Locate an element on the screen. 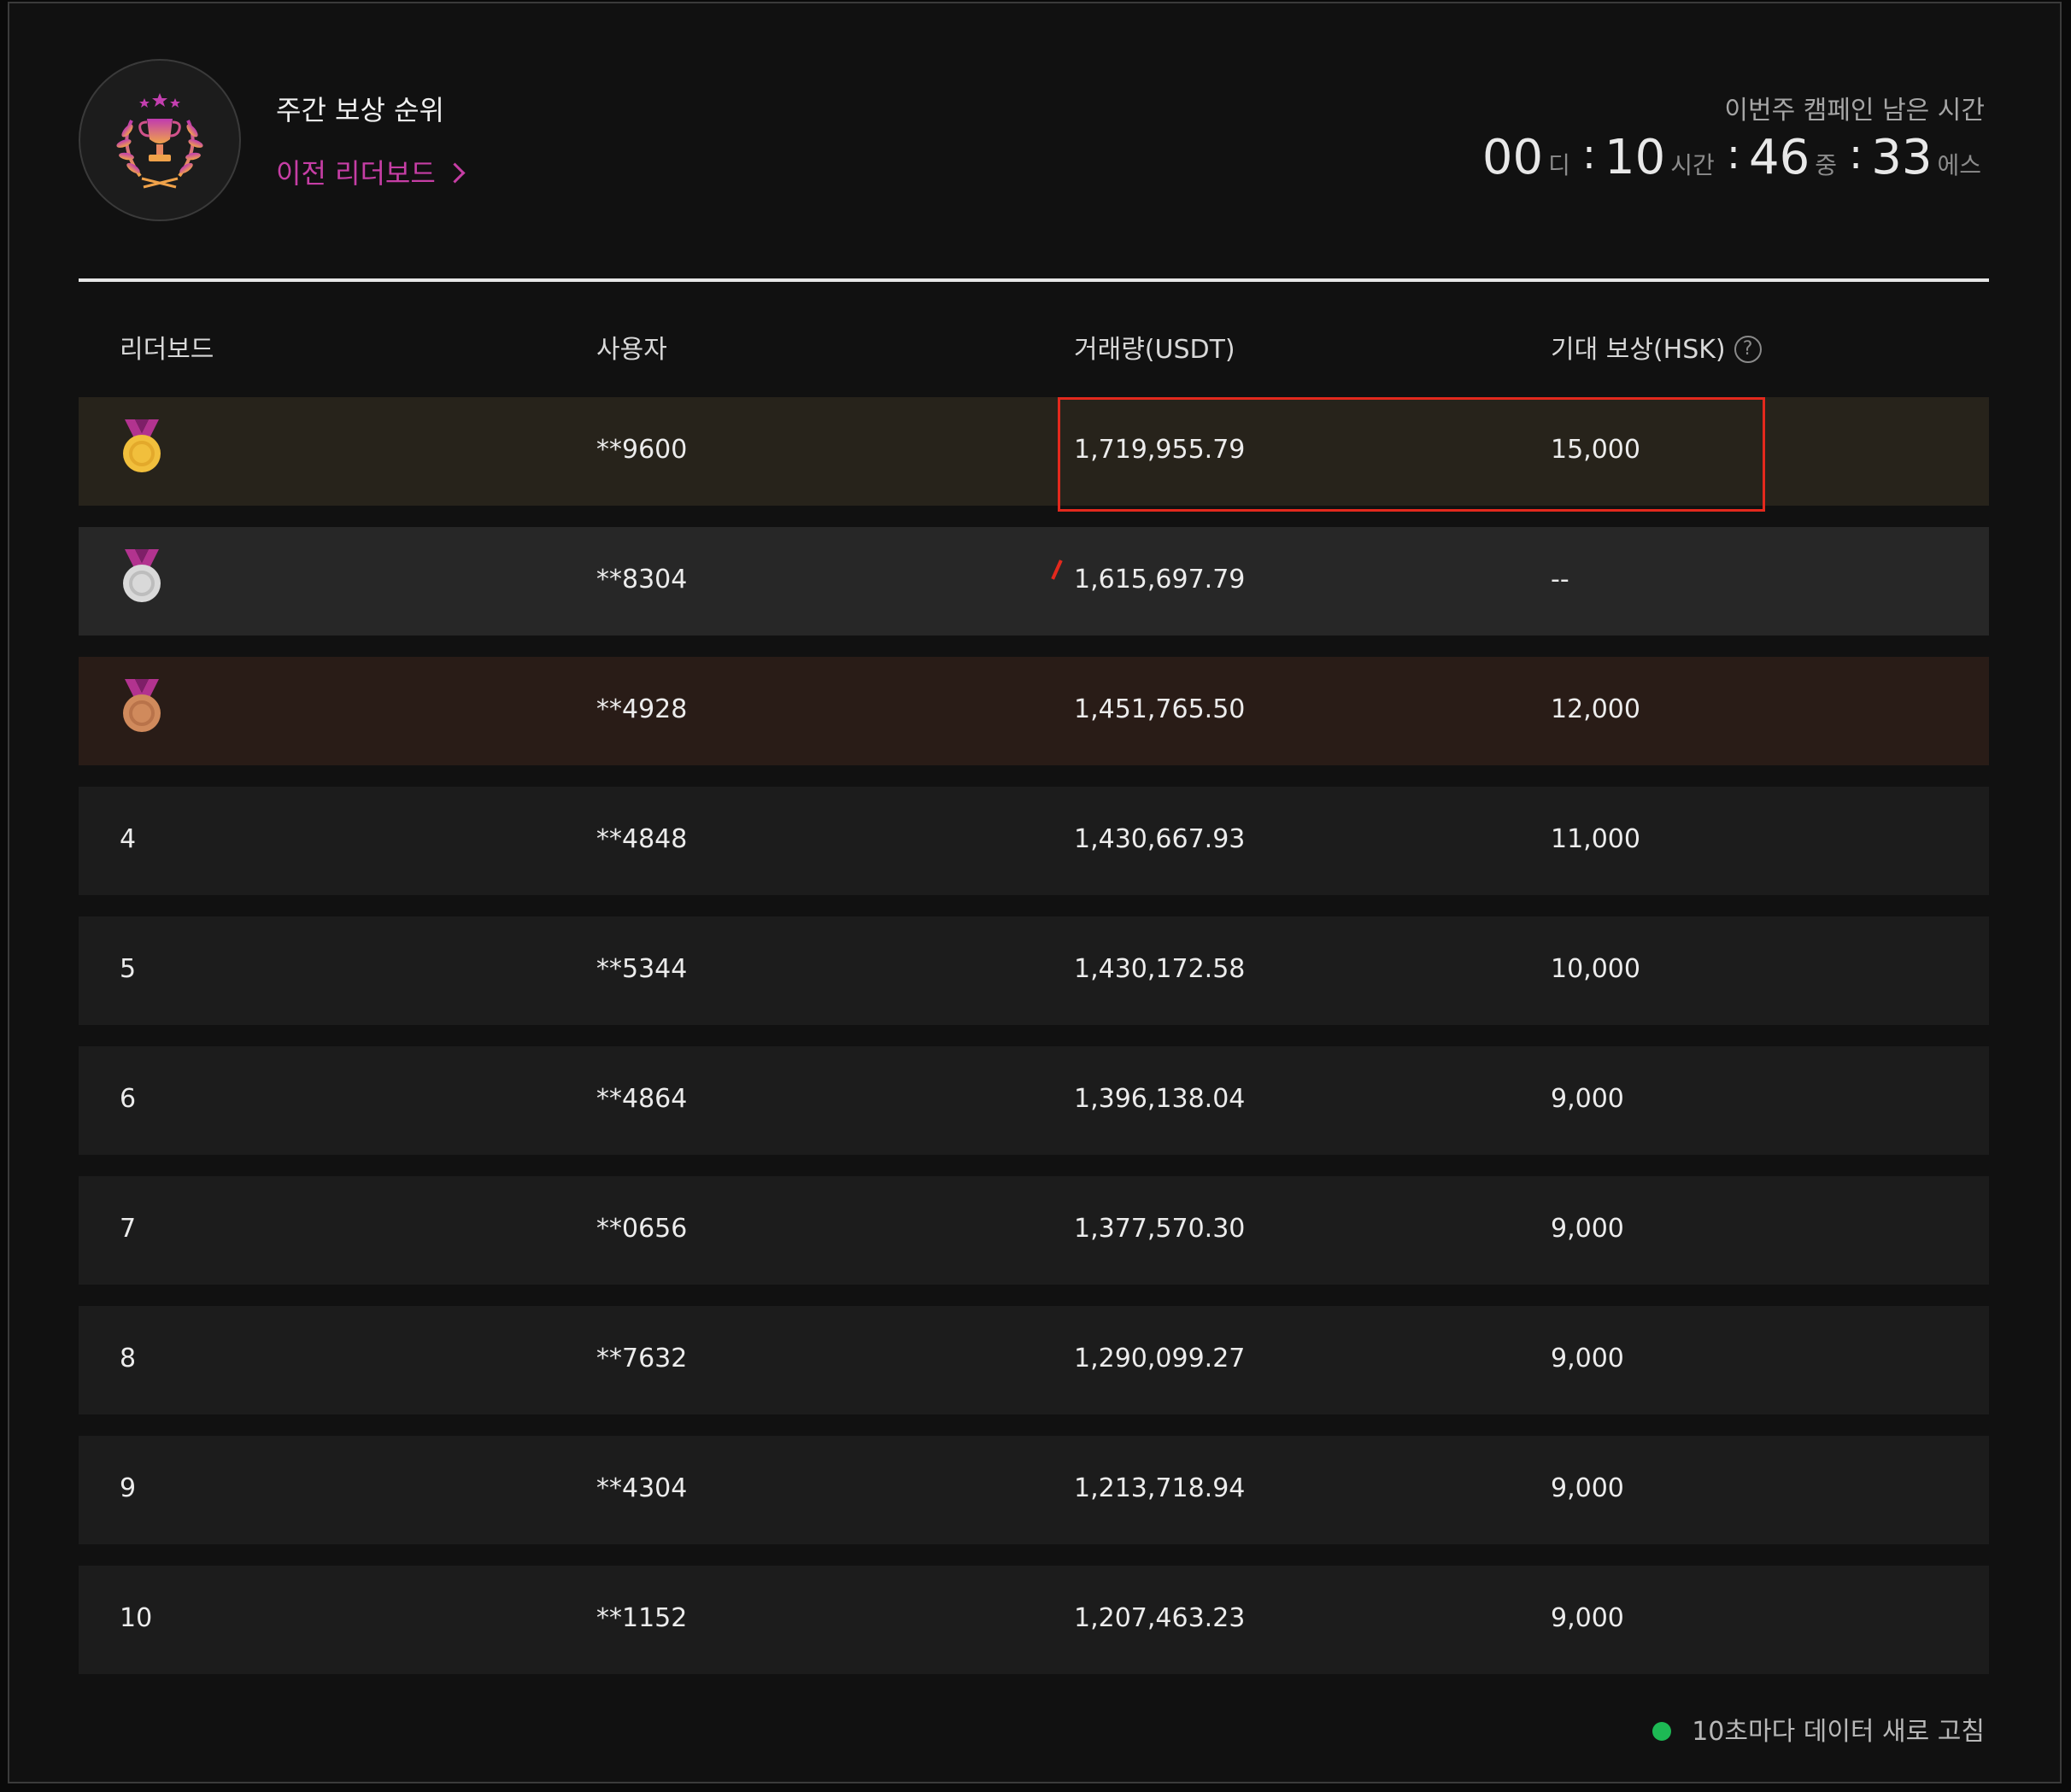 This screenshot has width=2071, height=1792. reward-cell: 11,000 is located at coordinates (1595, 839).